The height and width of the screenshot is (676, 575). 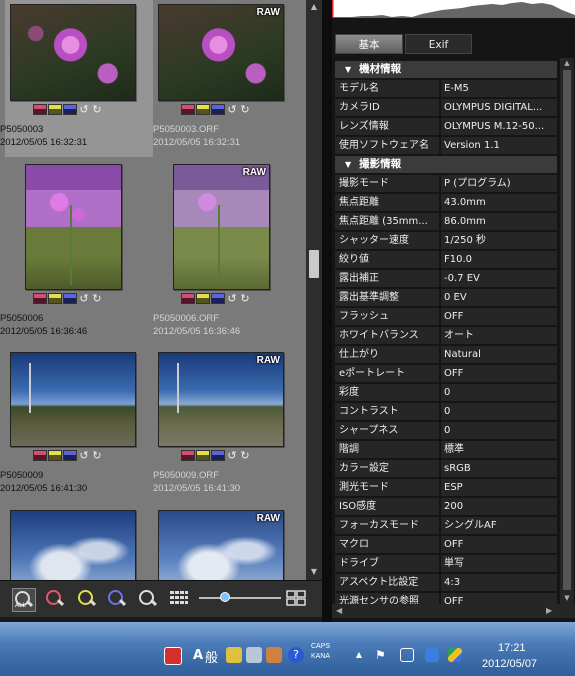 I want to click on scroll-right-icon: ▶, so click(x=549, y=610).